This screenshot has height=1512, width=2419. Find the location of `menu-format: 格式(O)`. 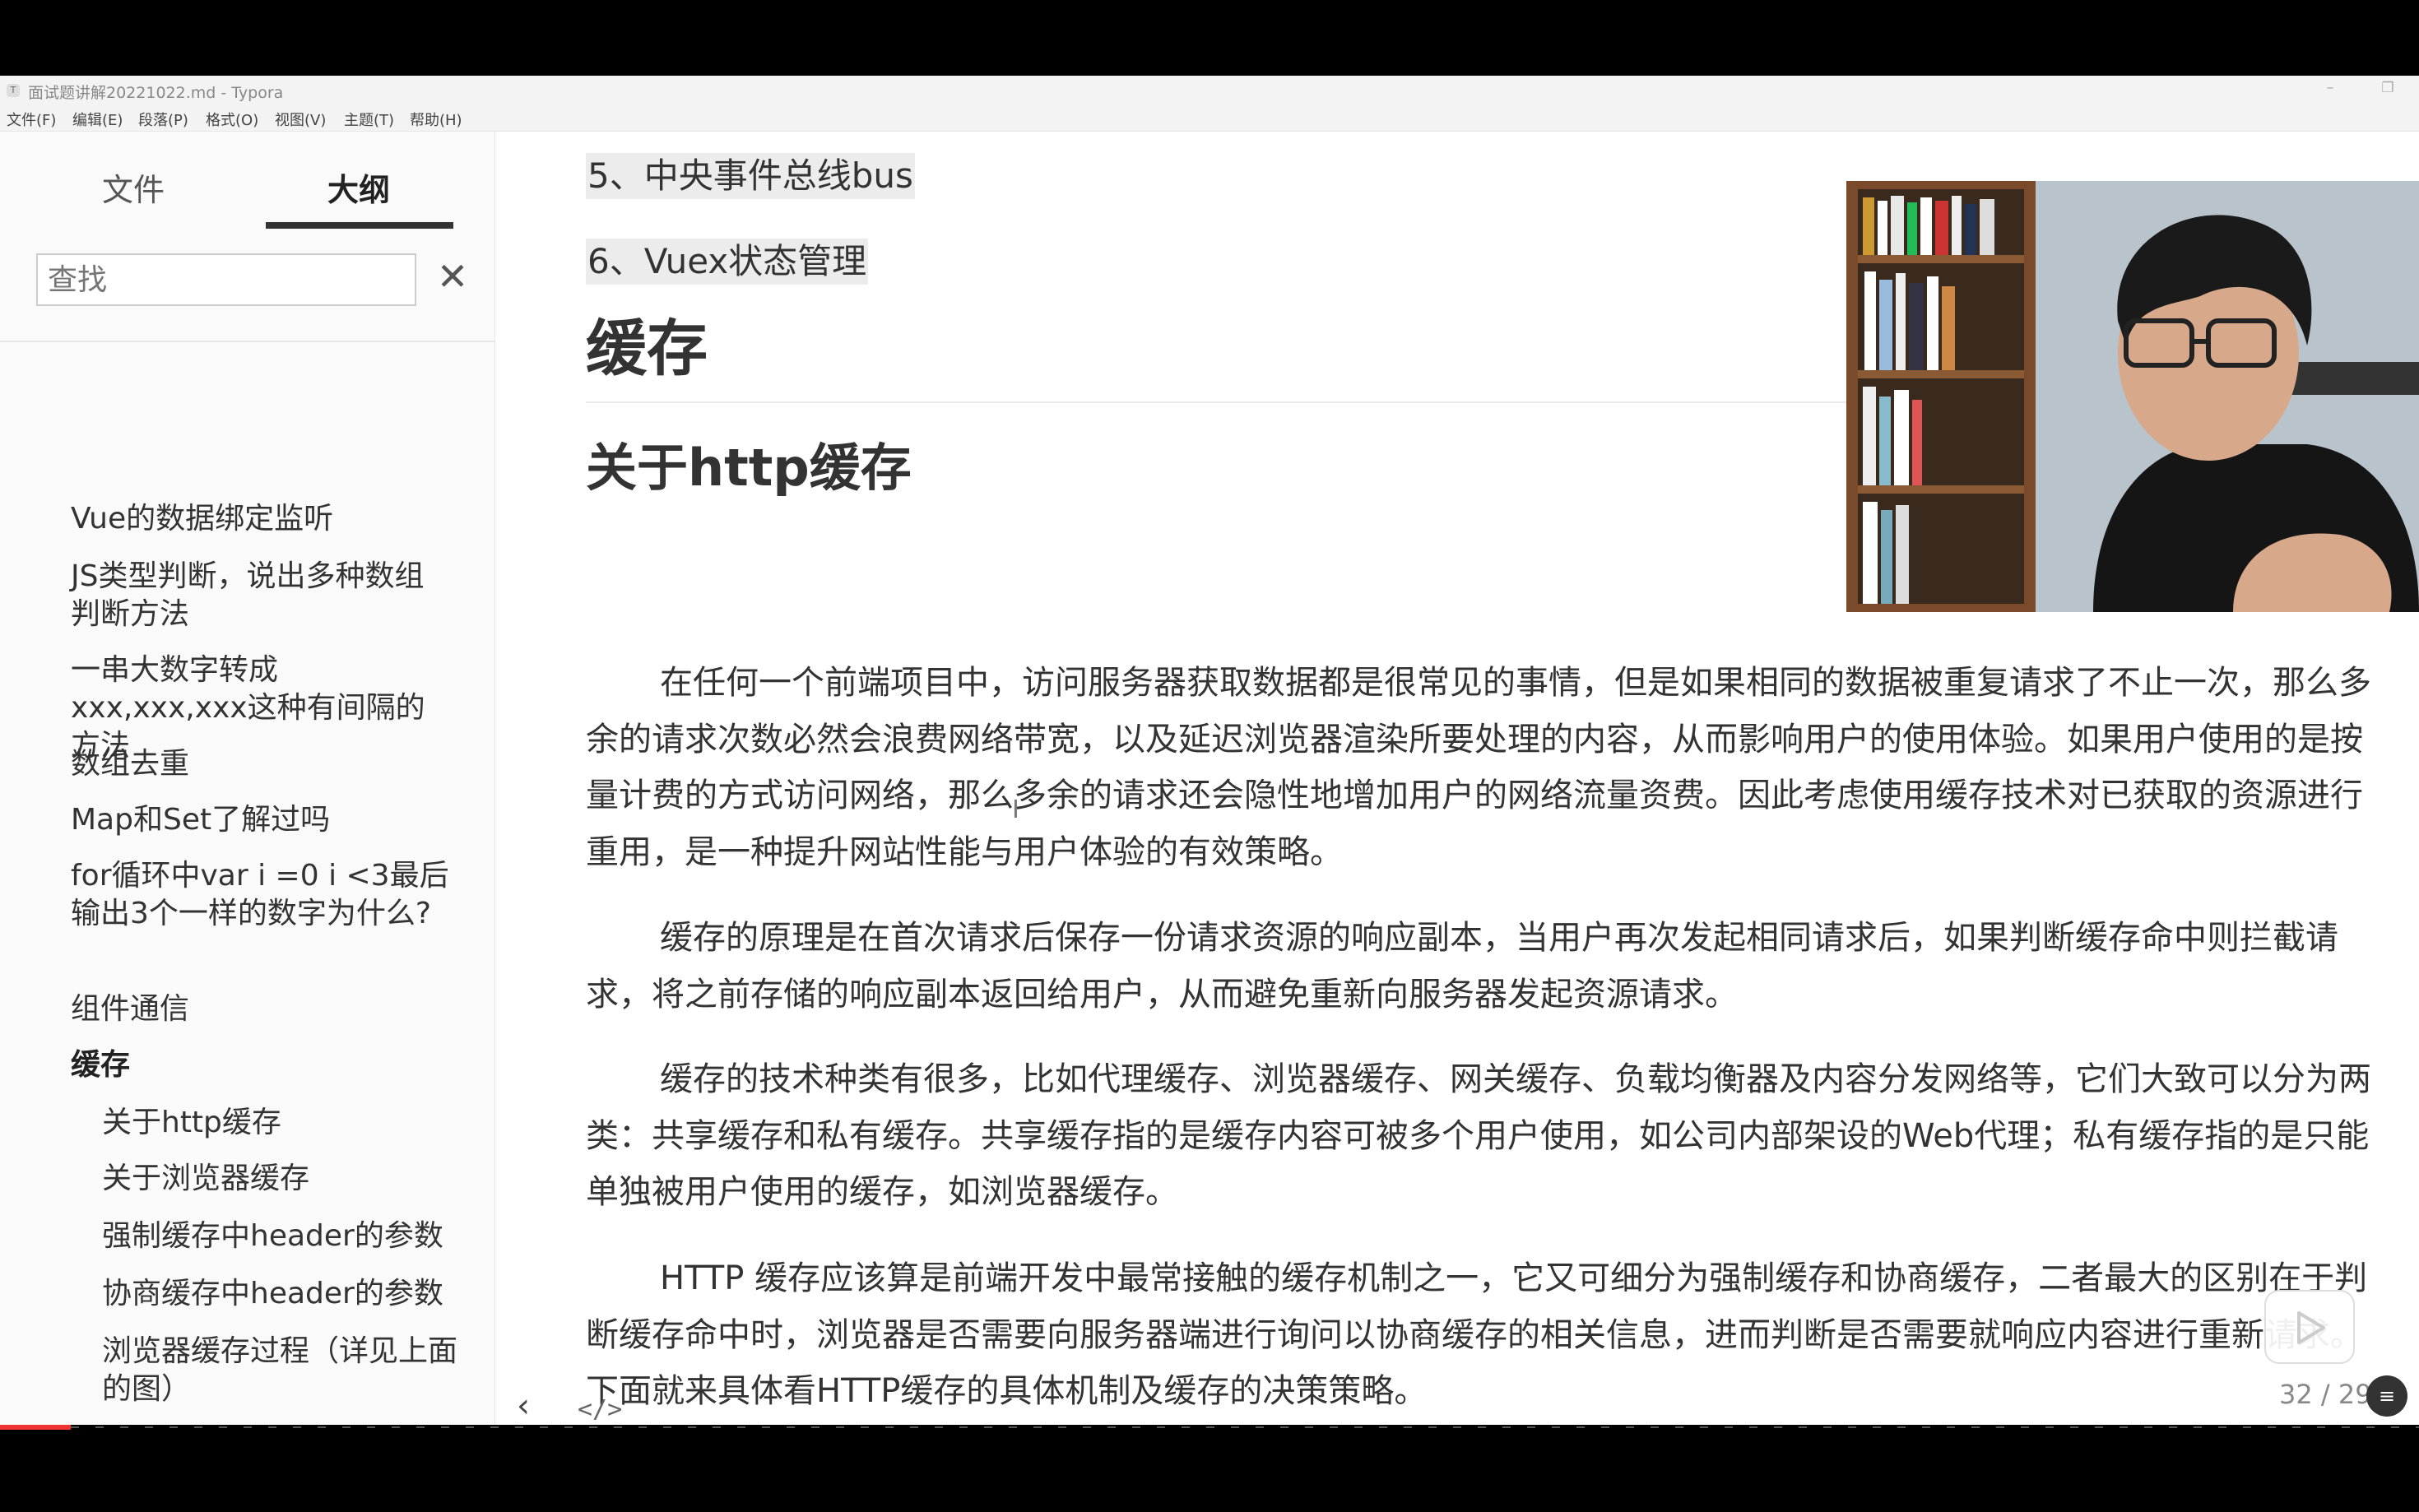

menu-format: 格式(O) is located at coordinates (232, 119).